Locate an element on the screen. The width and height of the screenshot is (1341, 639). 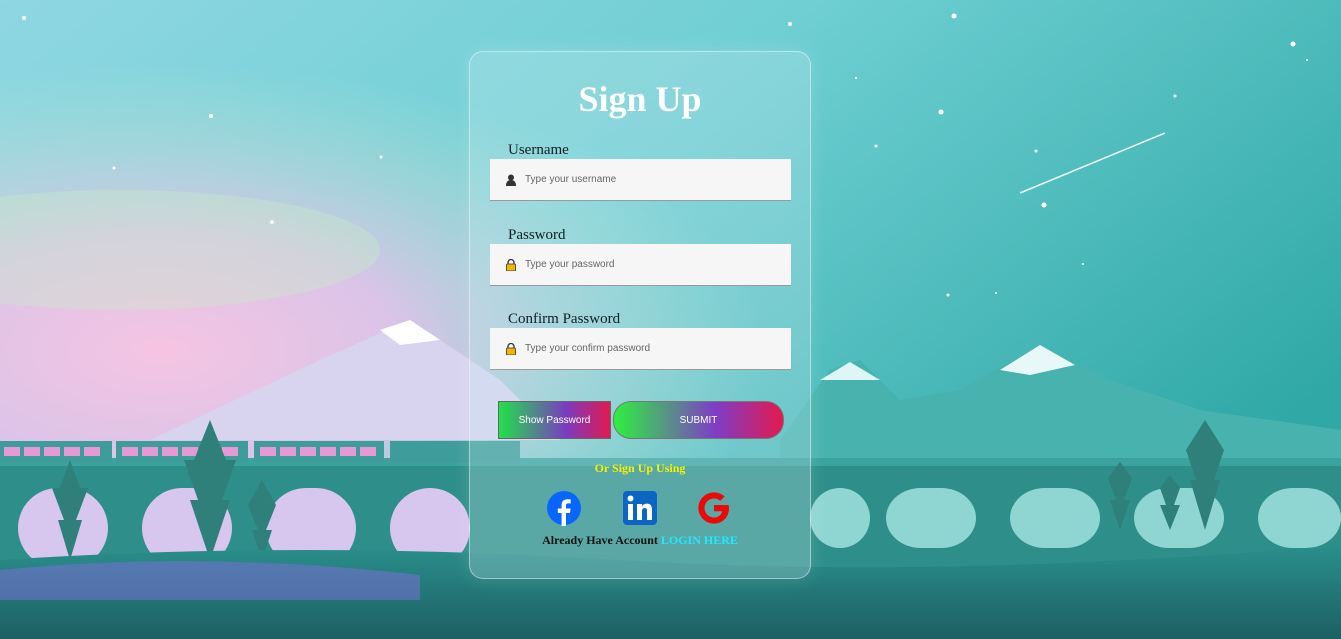
confirm-password-input is located at coordinates (650, 348).